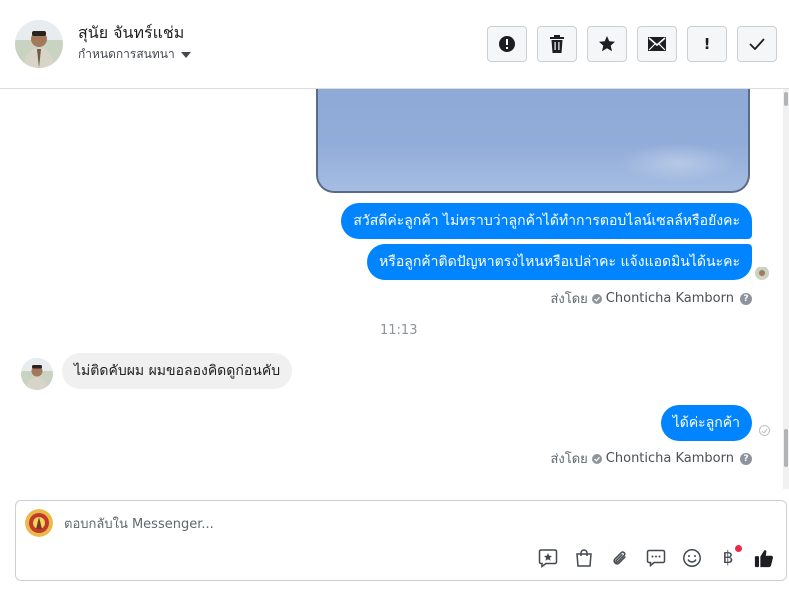 This screenshot has height=594, width=789. I want to click on exclamation-icon: !, so click(707, 44).